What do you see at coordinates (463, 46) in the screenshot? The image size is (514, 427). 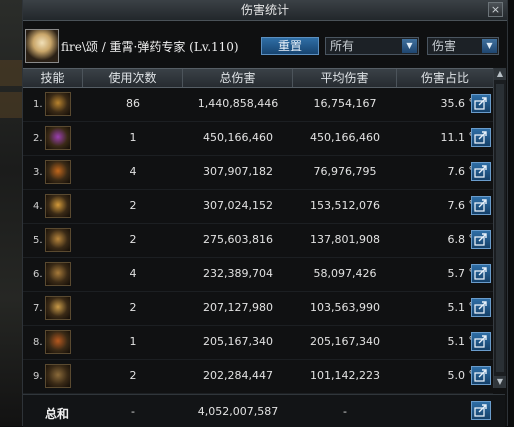 I see `metric-select: 伤害 ▼` at bounding box center [463, 46].